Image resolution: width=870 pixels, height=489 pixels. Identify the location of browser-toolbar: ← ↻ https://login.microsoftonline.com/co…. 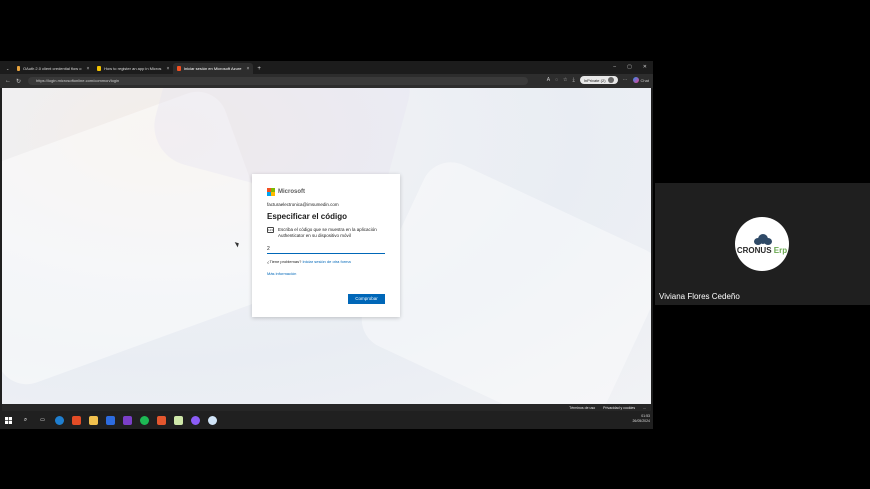
(326, 81).